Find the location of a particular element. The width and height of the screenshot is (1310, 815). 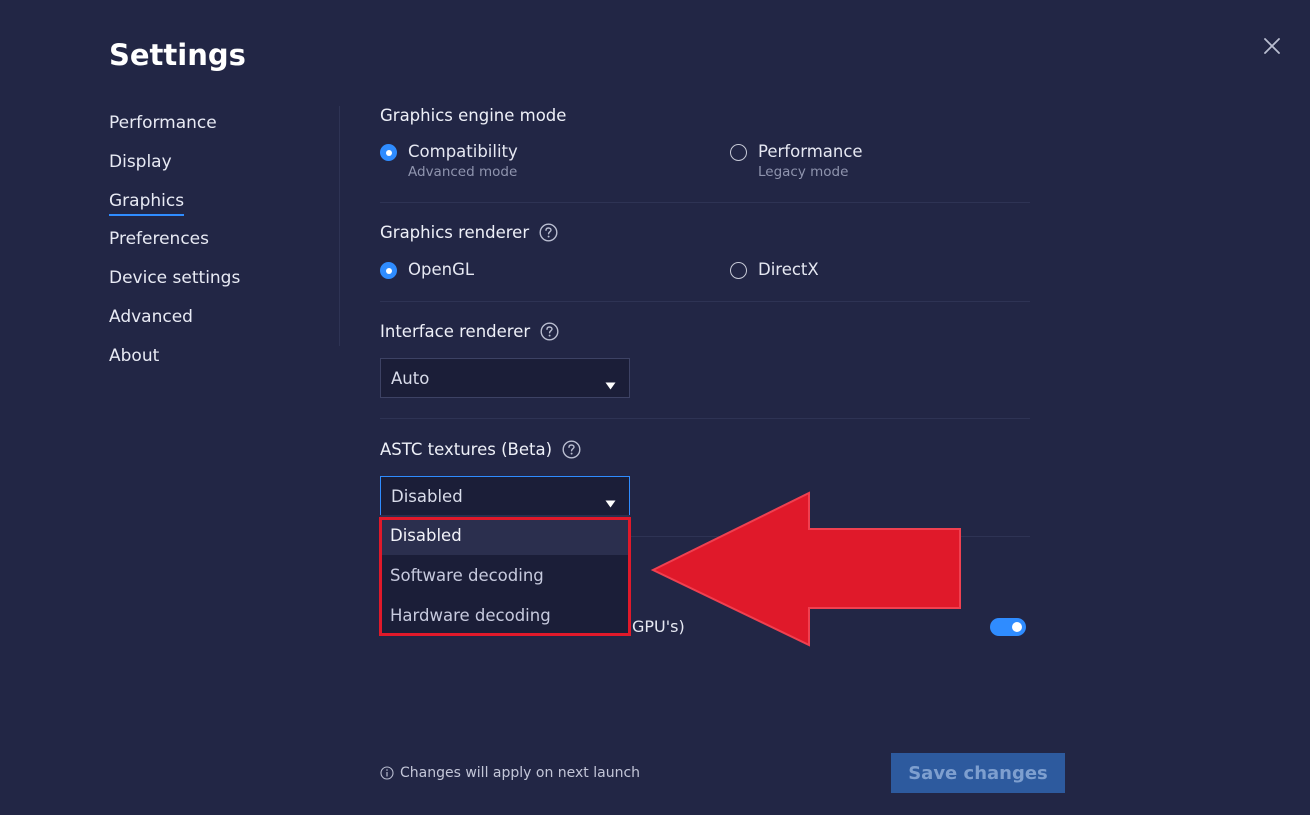

radio-compatibility-label: Compatibility is located at coordinates (463, 151).